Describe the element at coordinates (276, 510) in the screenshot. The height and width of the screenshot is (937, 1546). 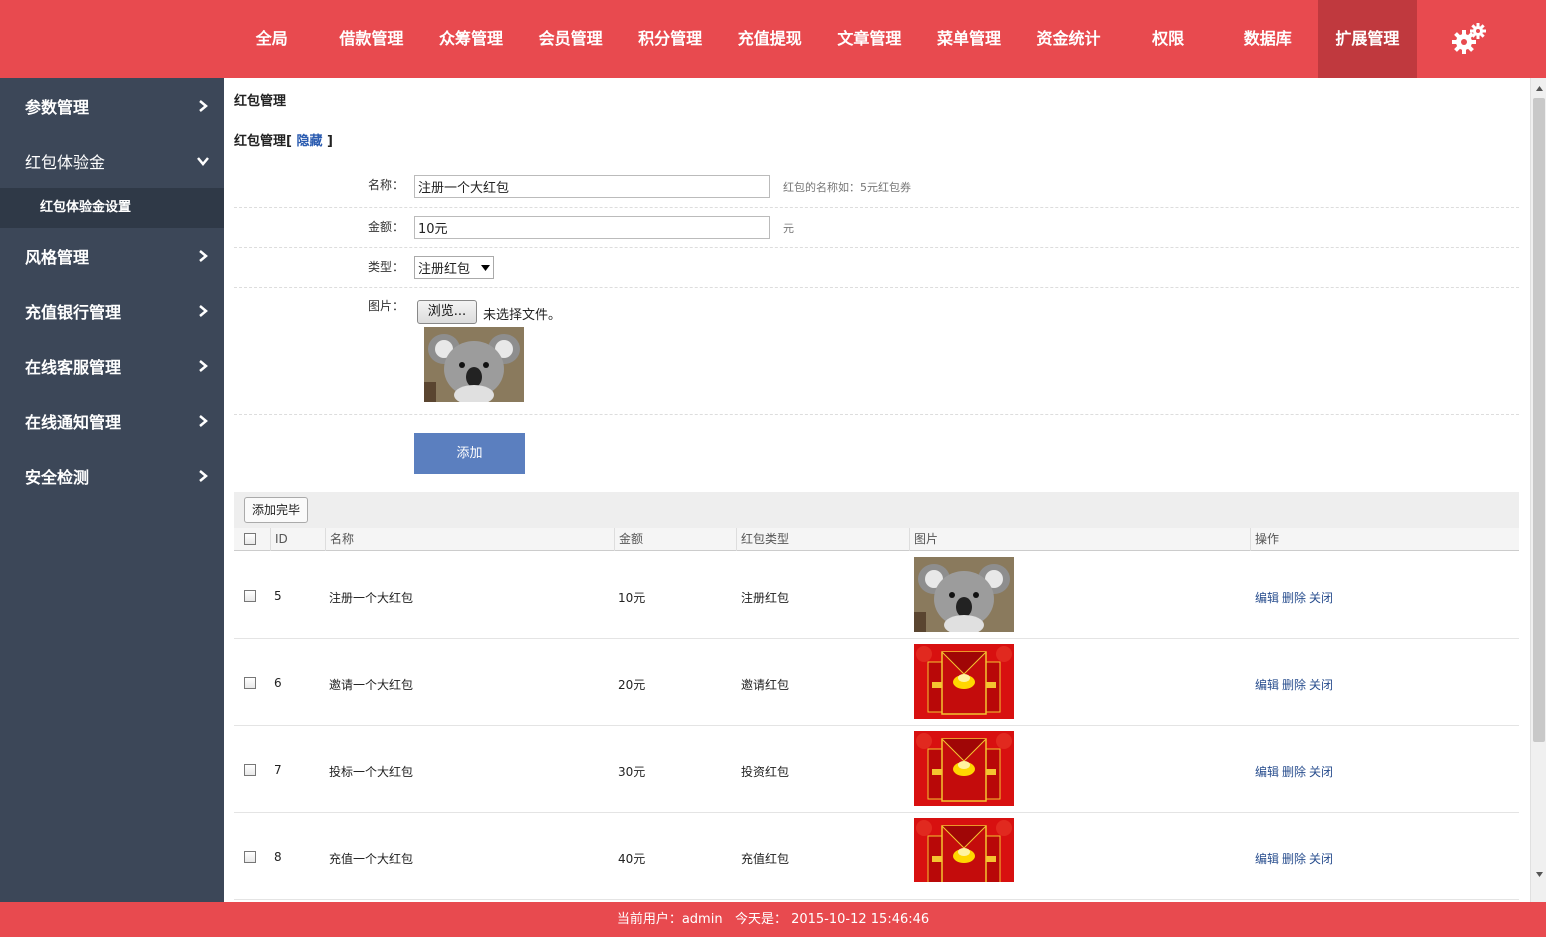
I see `add-done-button: 添加完毕` at that location.